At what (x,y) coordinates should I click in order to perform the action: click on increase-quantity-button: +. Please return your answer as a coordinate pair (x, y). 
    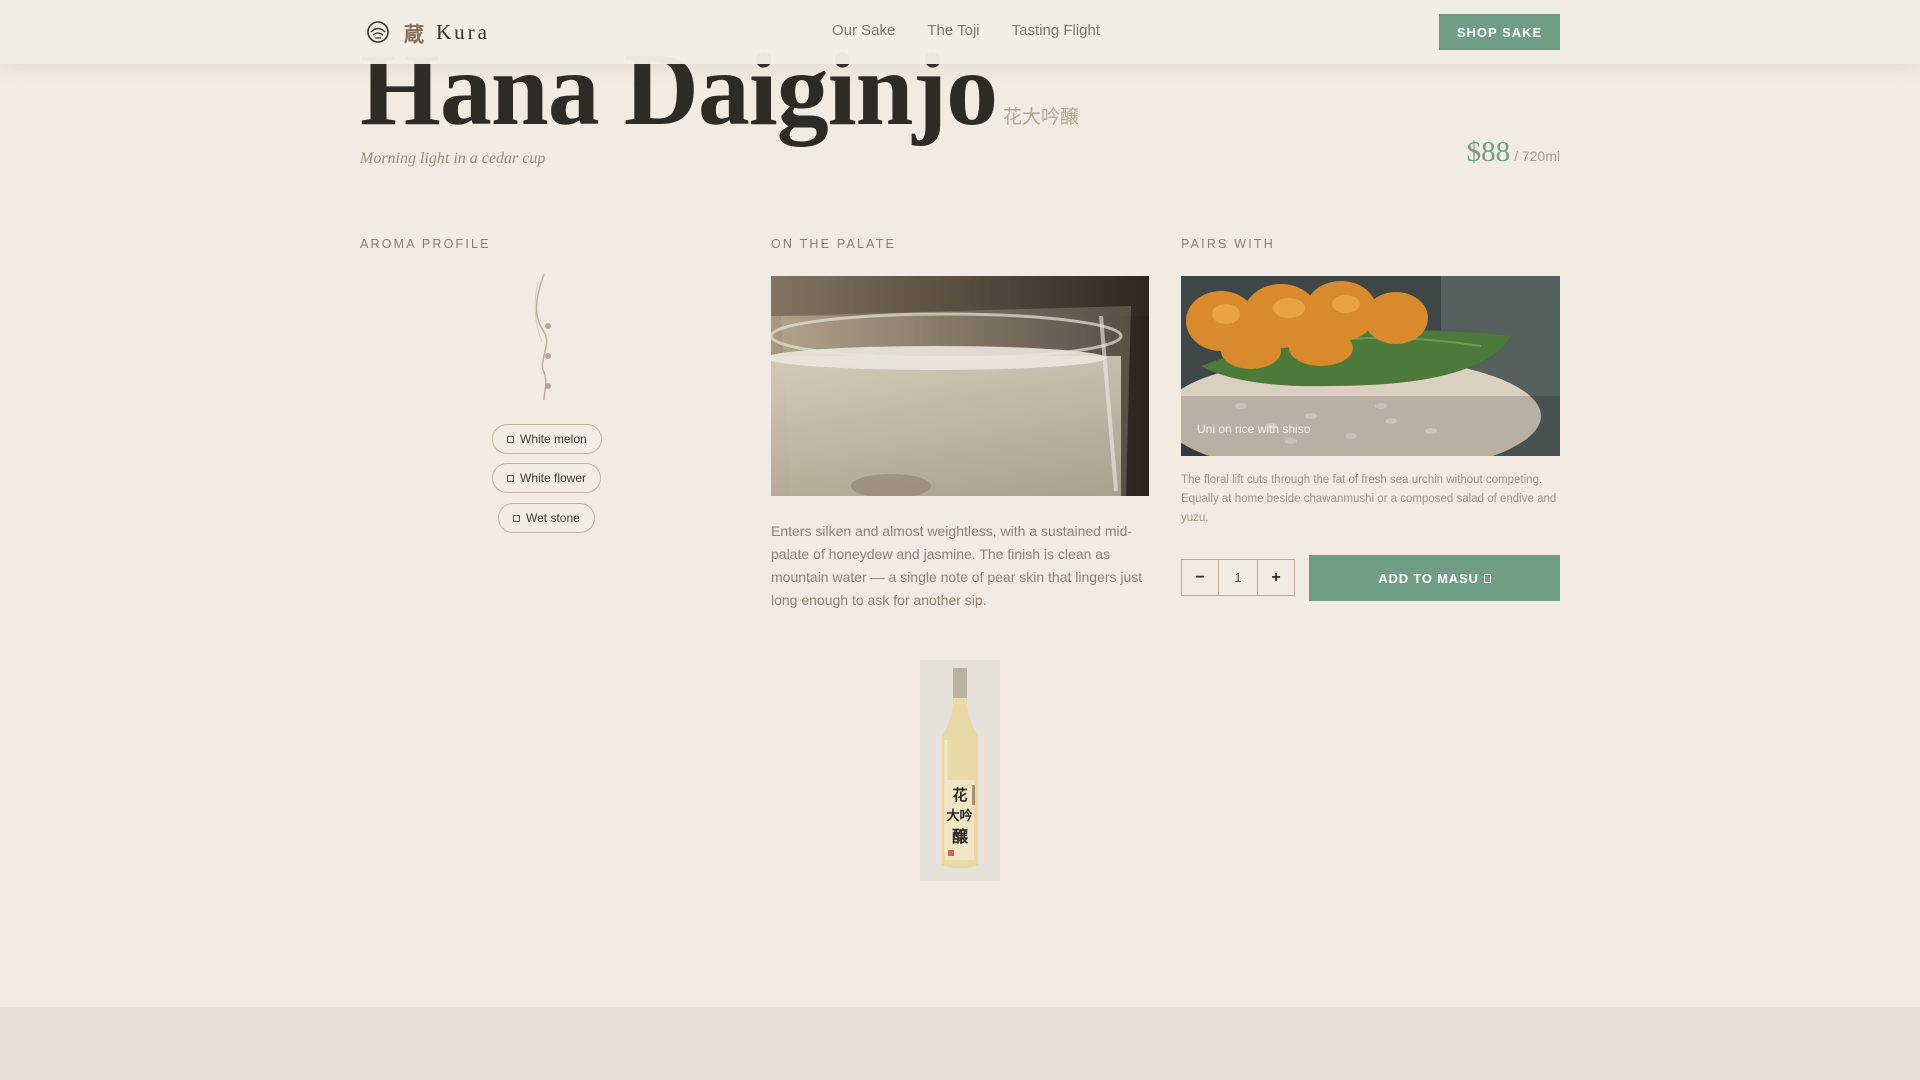
    Looking at the image, I should click on (1276, 577).